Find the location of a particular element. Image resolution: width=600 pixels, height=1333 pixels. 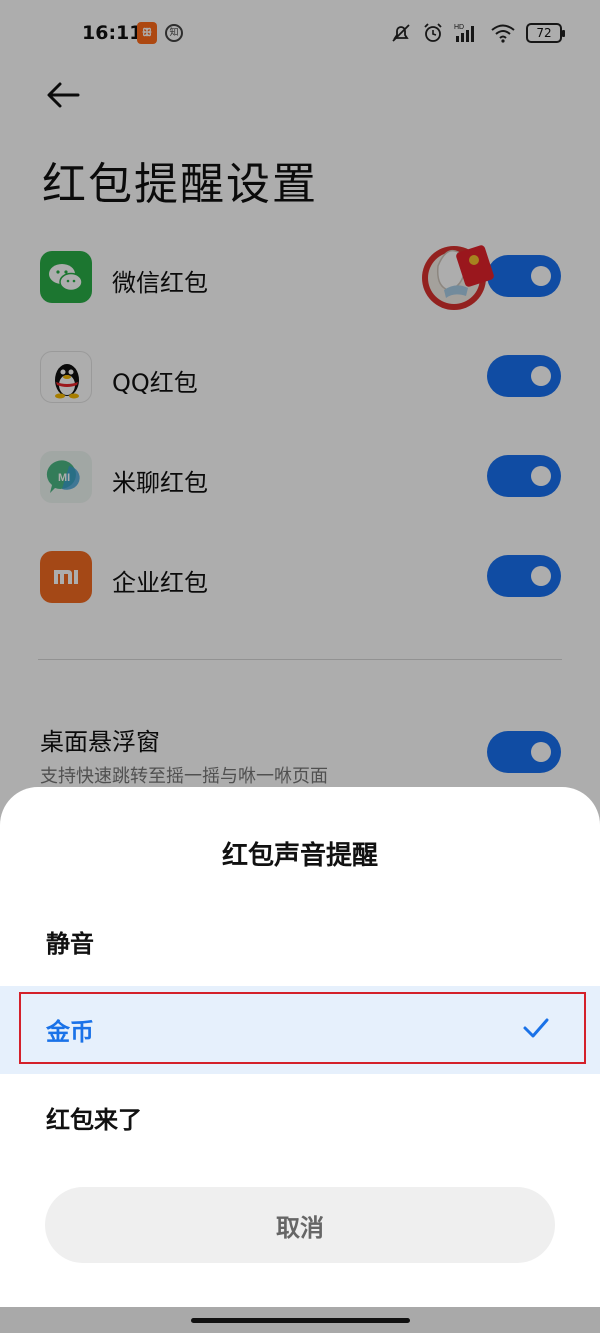

option-red-packet-coming: 红包来了 is located at coordinates (300, 1118).